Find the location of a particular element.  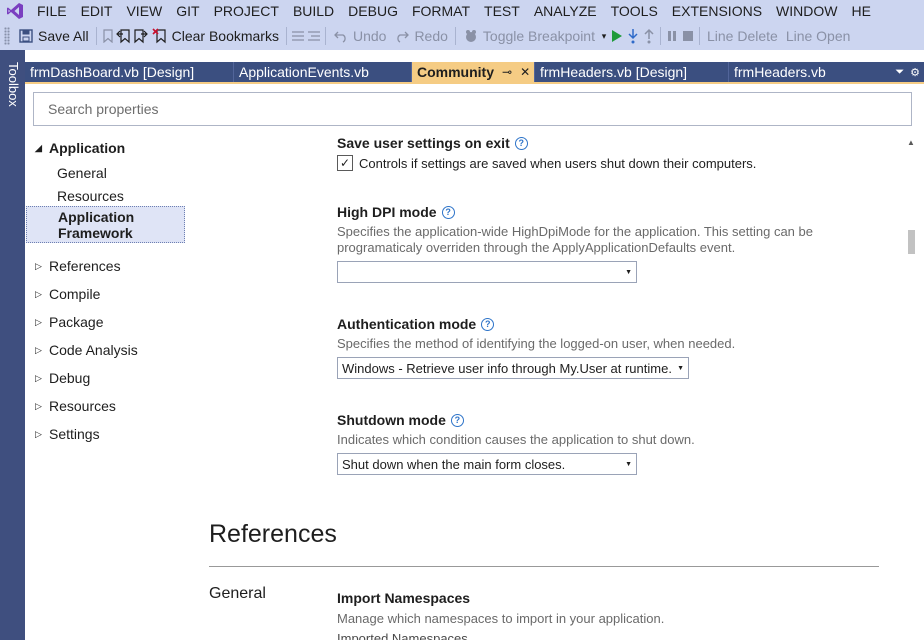

clear-bookmarks-label: Clear Bookmarks is located at coordinates (225, 36).